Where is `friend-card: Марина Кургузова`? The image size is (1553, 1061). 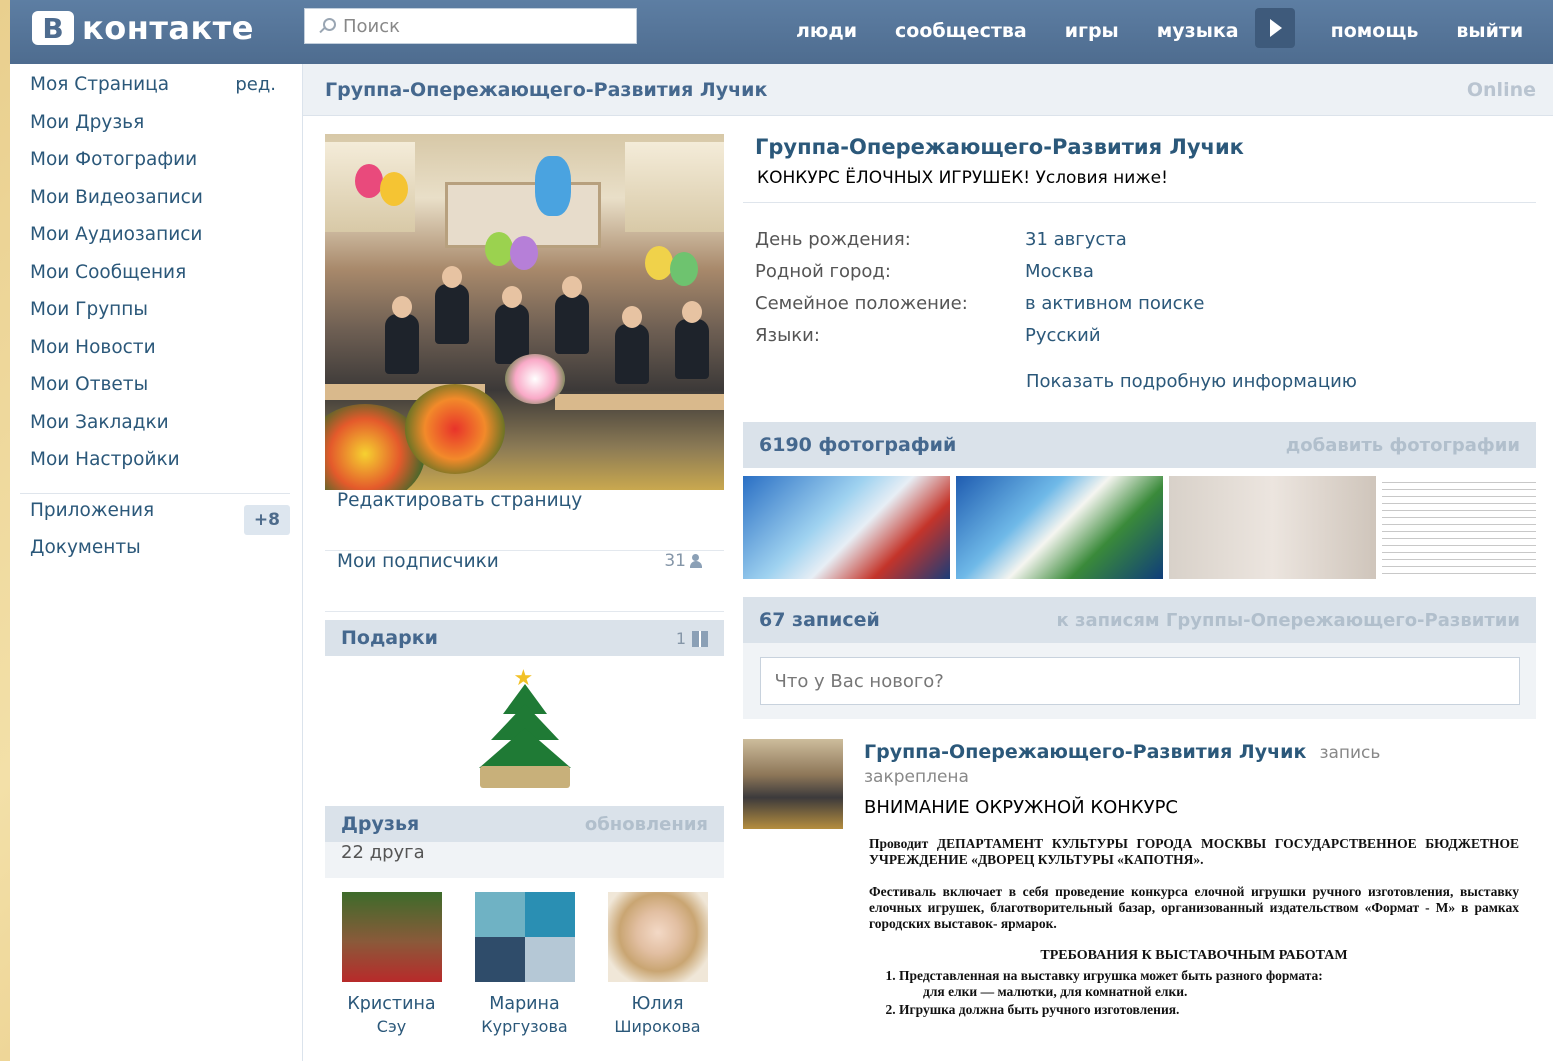 friend-card: Марина Кургузова is located at coordinates (524, 965).